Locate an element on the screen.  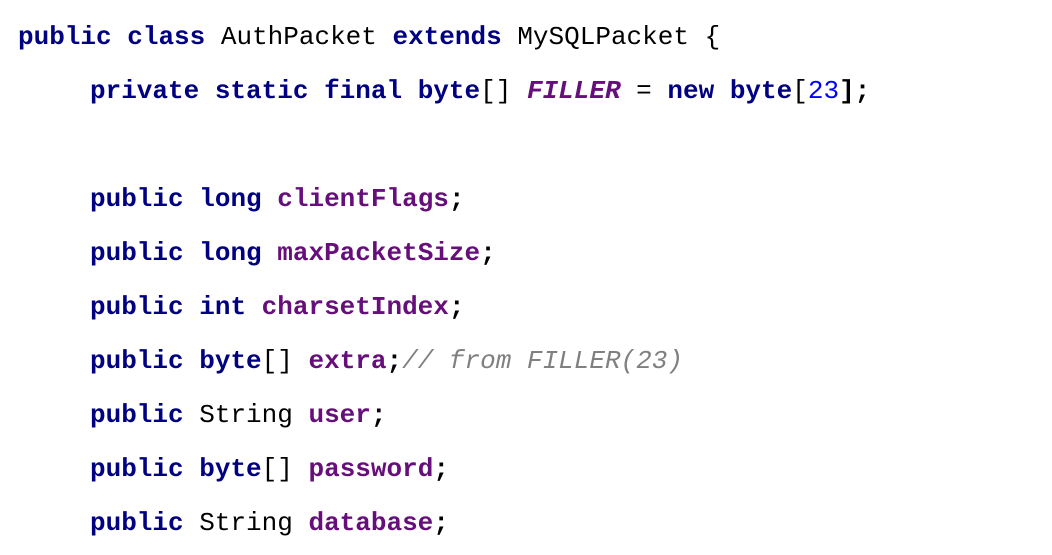
code-line-client-flags: public long clientFlags; is located at coordinates (241, 199).